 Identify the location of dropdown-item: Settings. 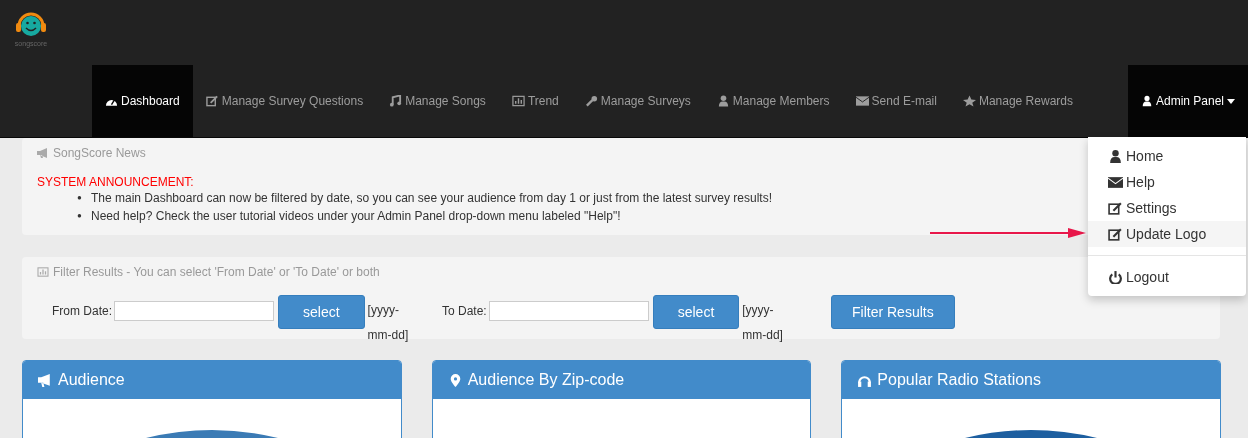
(1167, 208).